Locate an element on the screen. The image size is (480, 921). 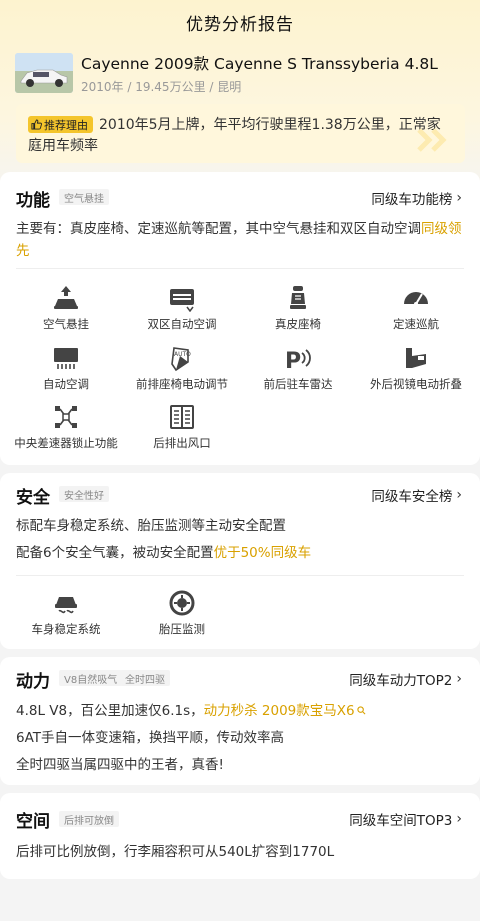
features-tag: 空气悬挂 is located at coordinates (84, 197).